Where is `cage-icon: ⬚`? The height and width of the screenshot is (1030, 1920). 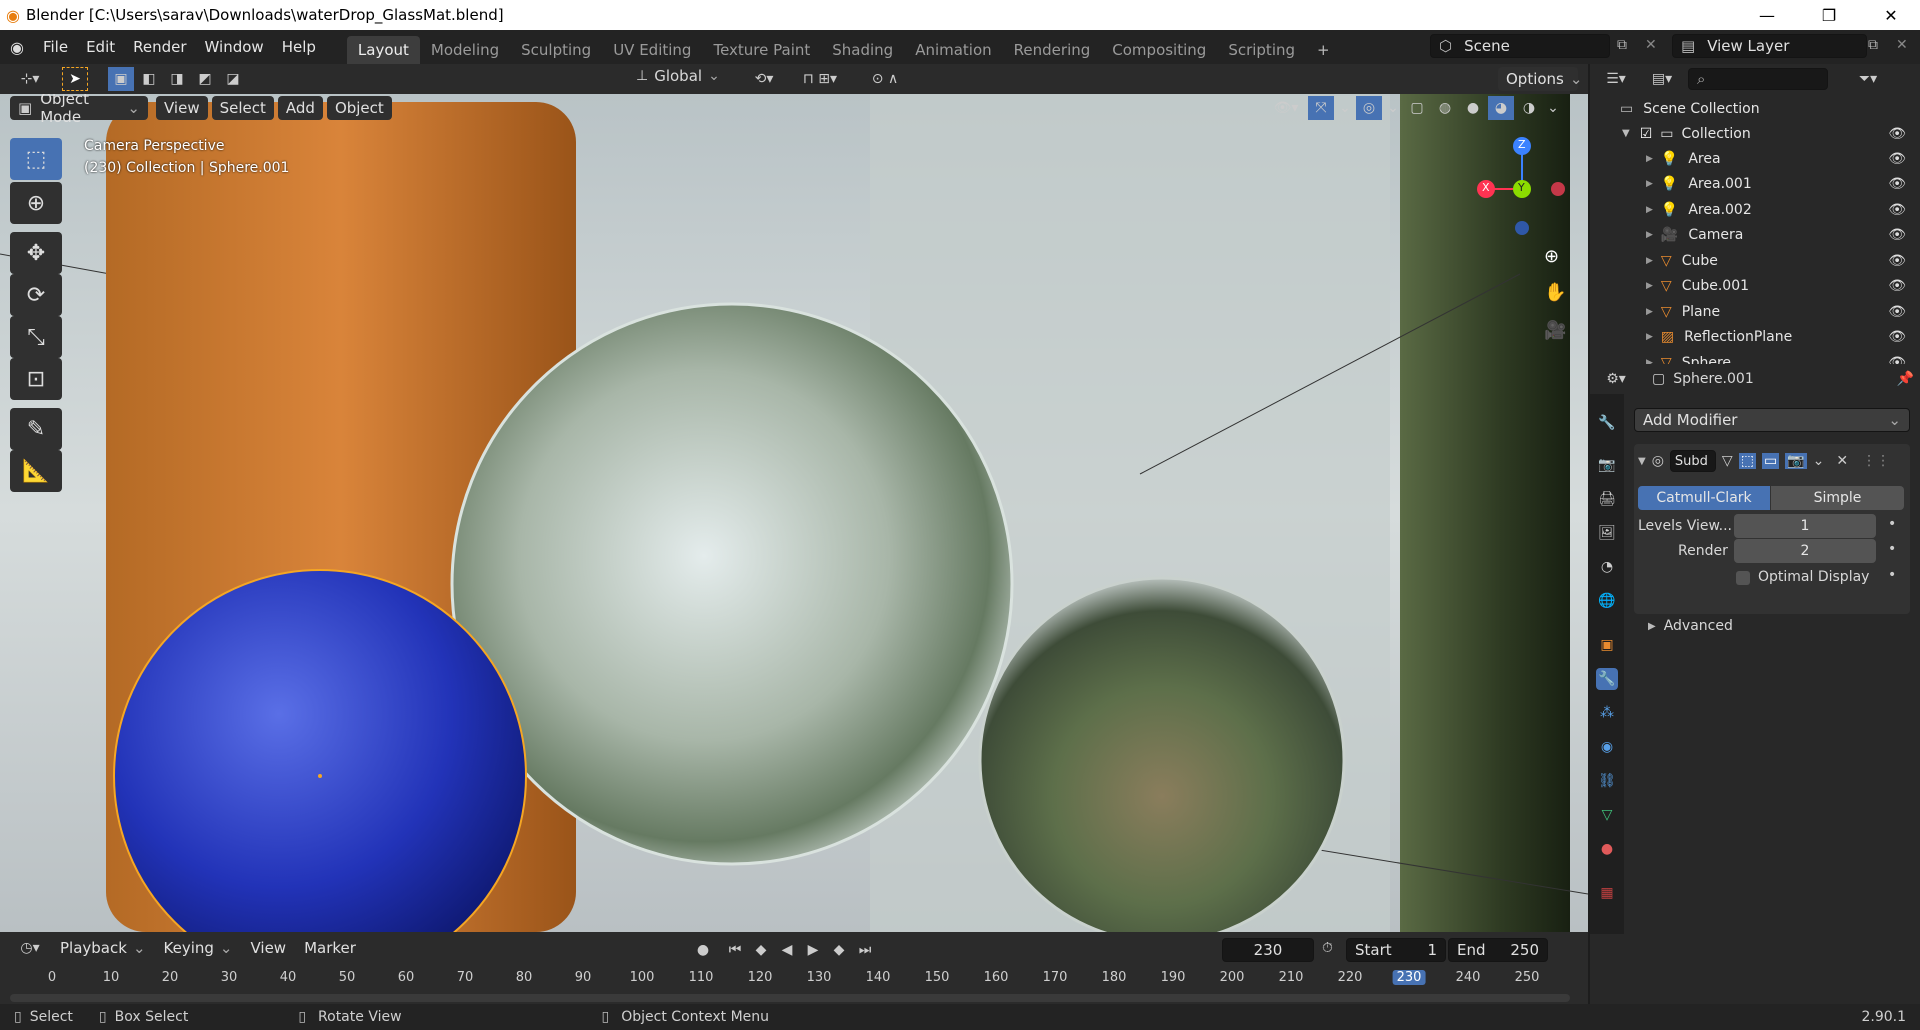
cage-icon: ⬚ is located at coordinates (1747, 461).